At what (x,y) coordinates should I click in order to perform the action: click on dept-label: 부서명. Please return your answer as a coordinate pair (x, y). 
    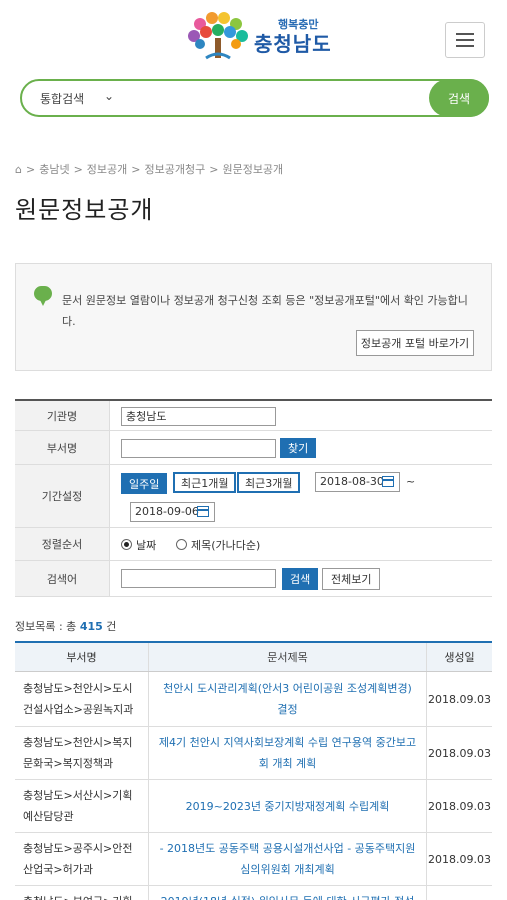
    Looking at the image, I should click on (62, 447).